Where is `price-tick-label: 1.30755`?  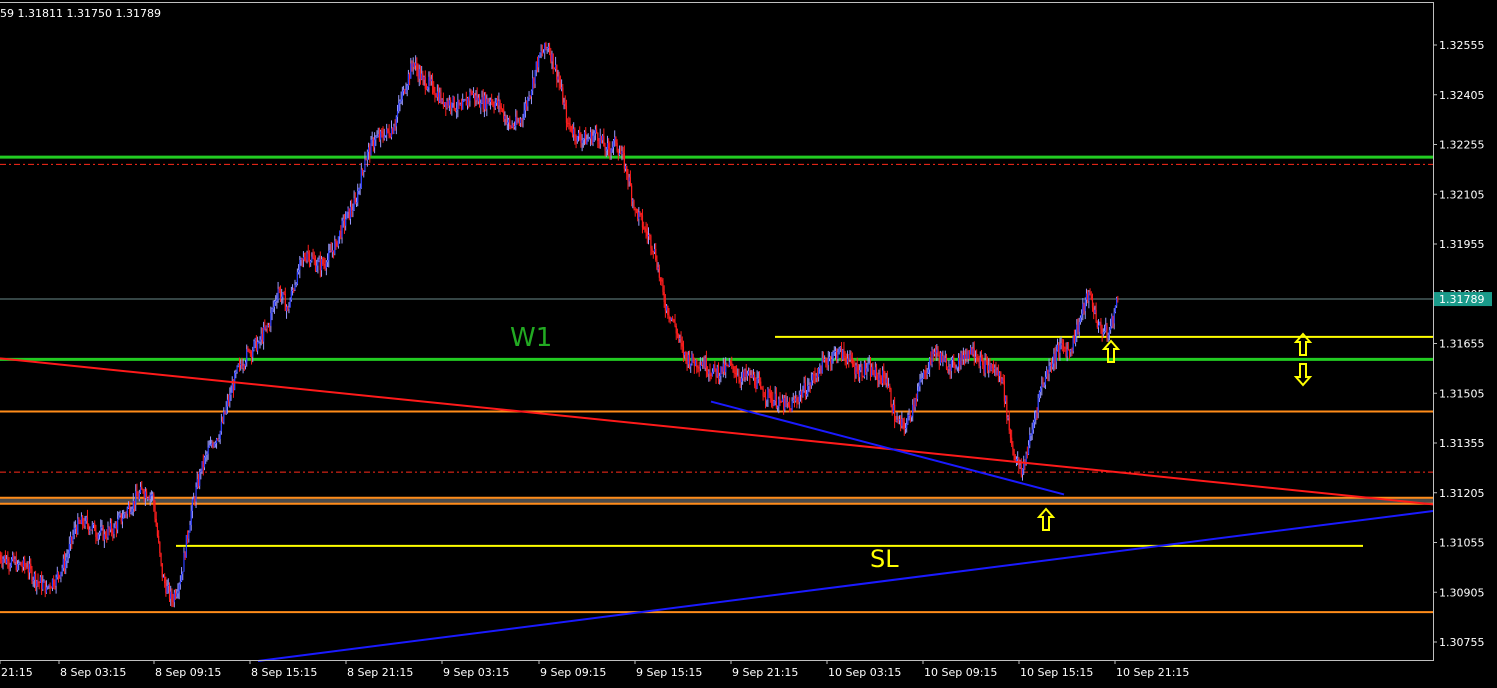
price-tick-label: 1.30755 is located at coordinates (1462, 642).